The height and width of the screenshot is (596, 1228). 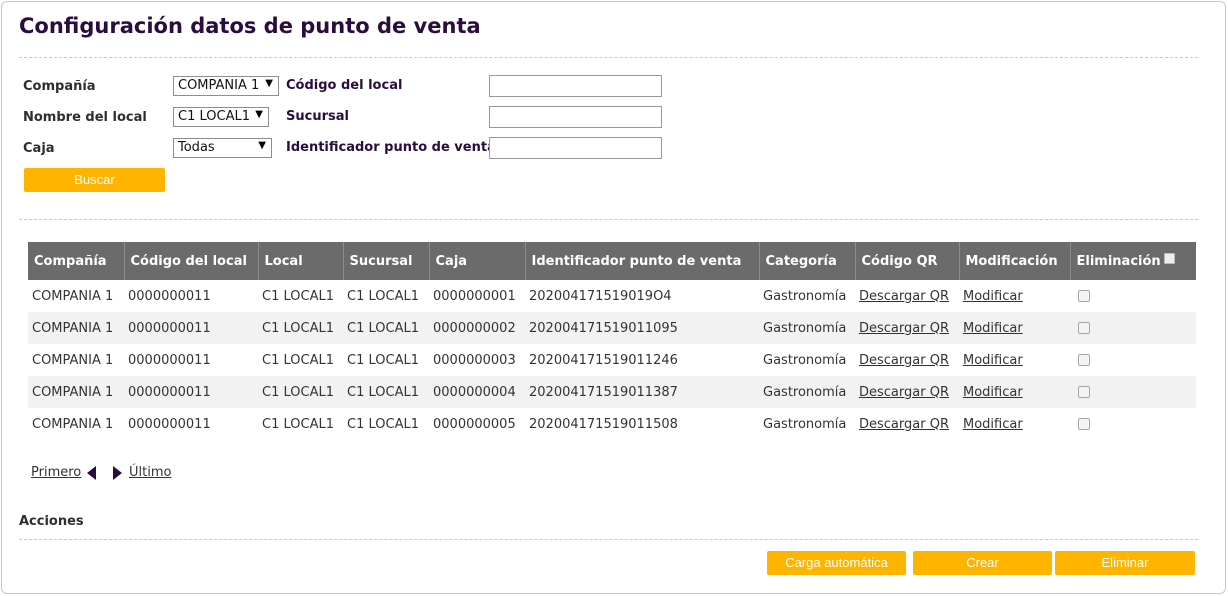 I want to click on previous-page-icon, so click(x=91, y=473).